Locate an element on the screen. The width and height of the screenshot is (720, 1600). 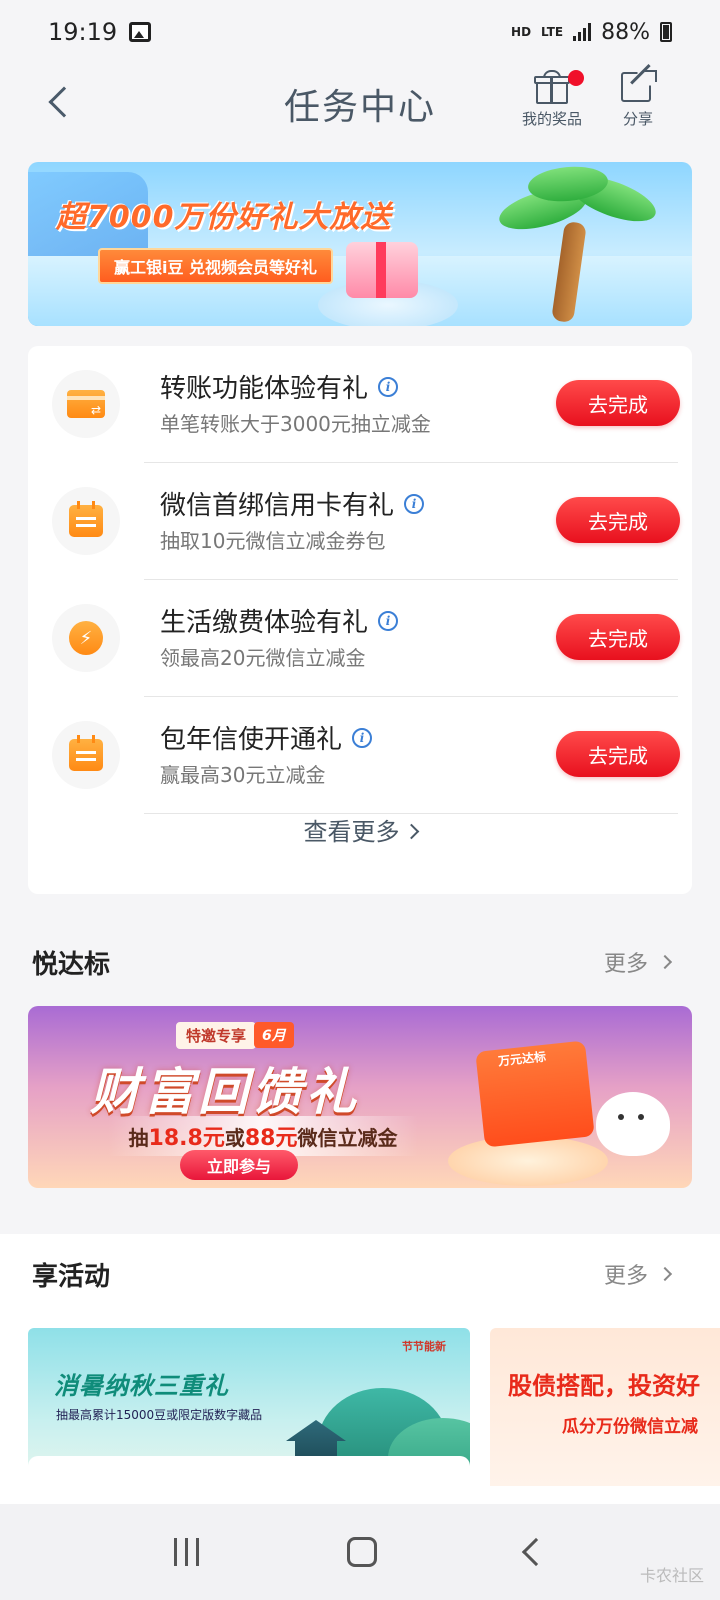
lightning-drop-icon: ⚡ is located at coordinates (86, 638).